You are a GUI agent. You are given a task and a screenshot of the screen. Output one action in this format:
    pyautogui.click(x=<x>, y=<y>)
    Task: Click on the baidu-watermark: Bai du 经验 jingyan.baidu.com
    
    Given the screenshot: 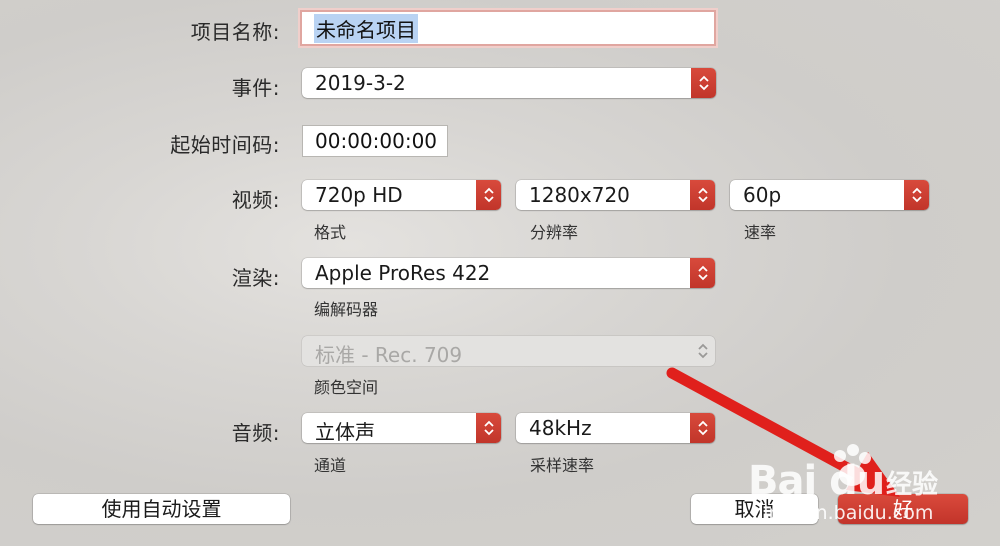 What is the action you would take?
    pyautogui.click(x=858, y=487)
    